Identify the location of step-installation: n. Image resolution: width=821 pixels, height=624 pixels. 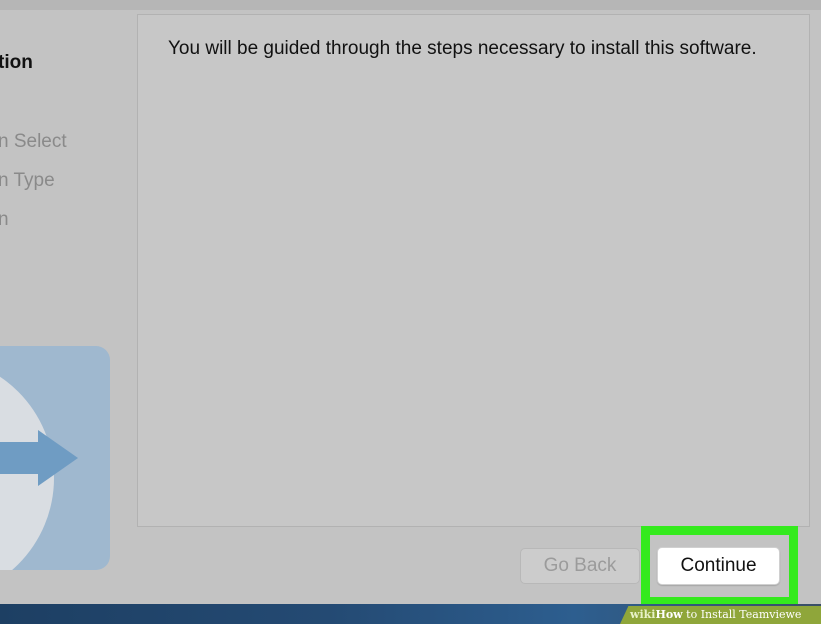
(4, 219).